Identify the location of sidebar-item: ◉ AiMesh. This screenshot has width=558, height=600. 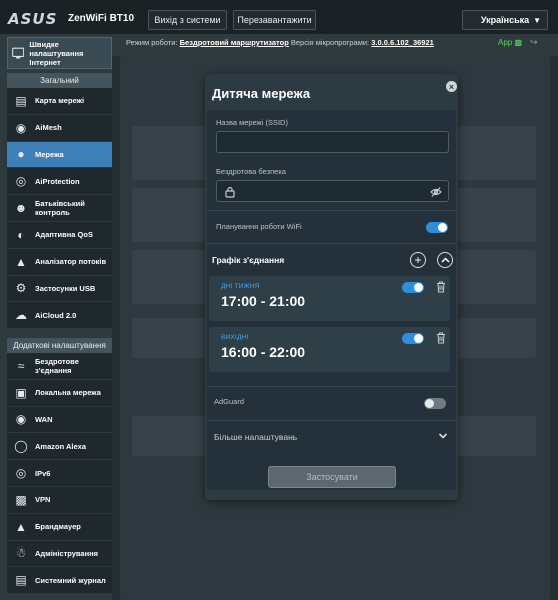
(59, 128).